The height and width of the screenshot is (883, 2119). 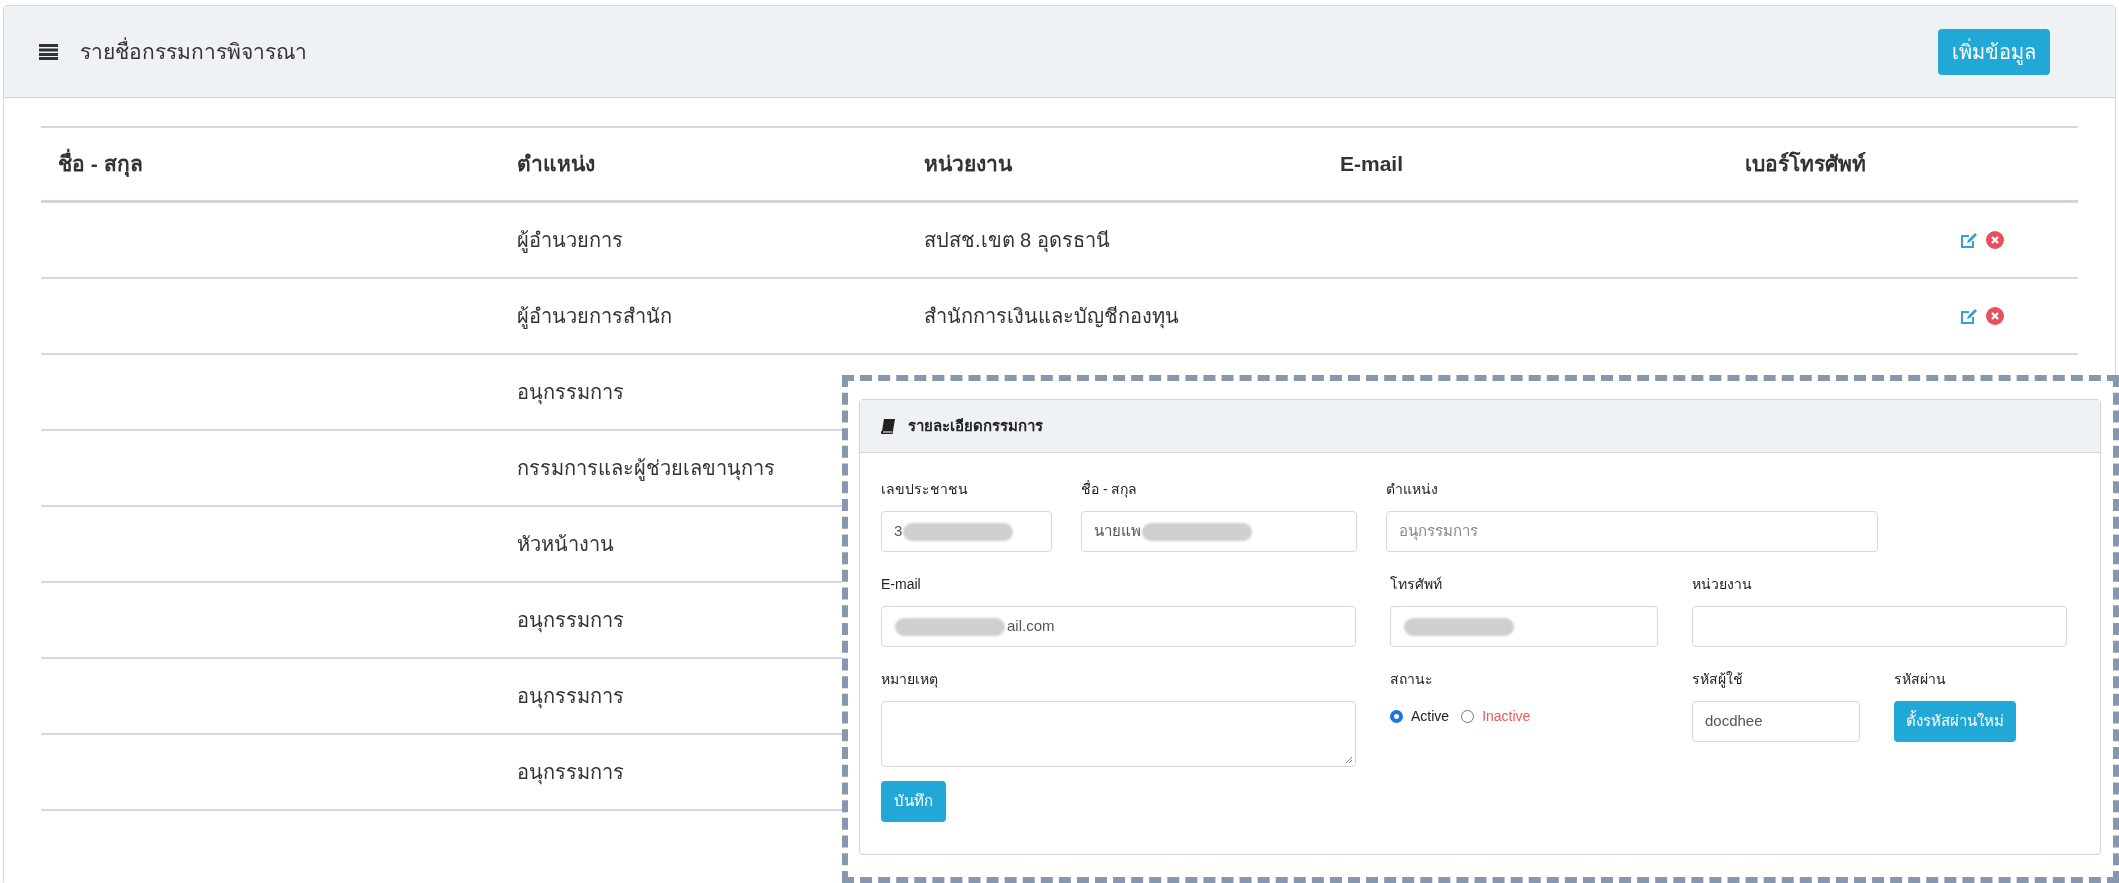 What do you see at coordinates (48, 51) in the screenshot?
I see `menu-icon` at bounding box center [48, 51].